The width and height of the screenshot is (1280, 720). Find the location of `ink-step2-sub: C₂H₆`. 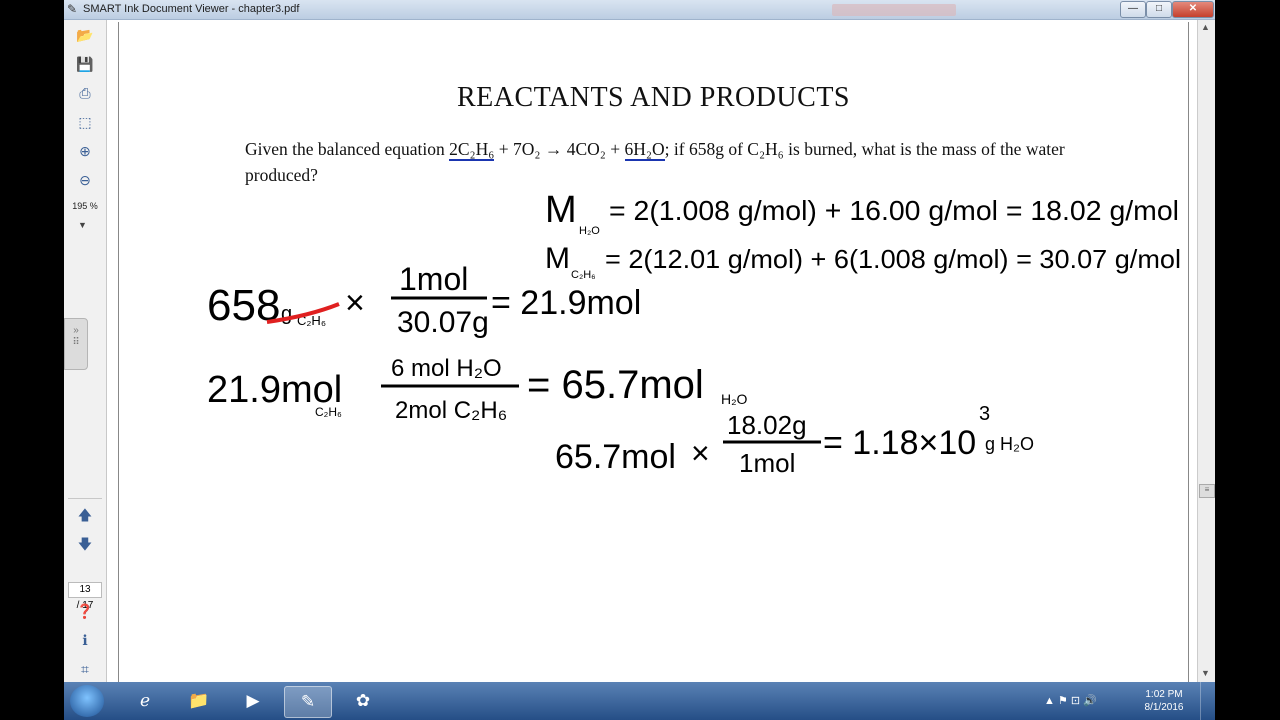

ink-step2-sub: C₂H₆ is located at coordinates (328, 412).